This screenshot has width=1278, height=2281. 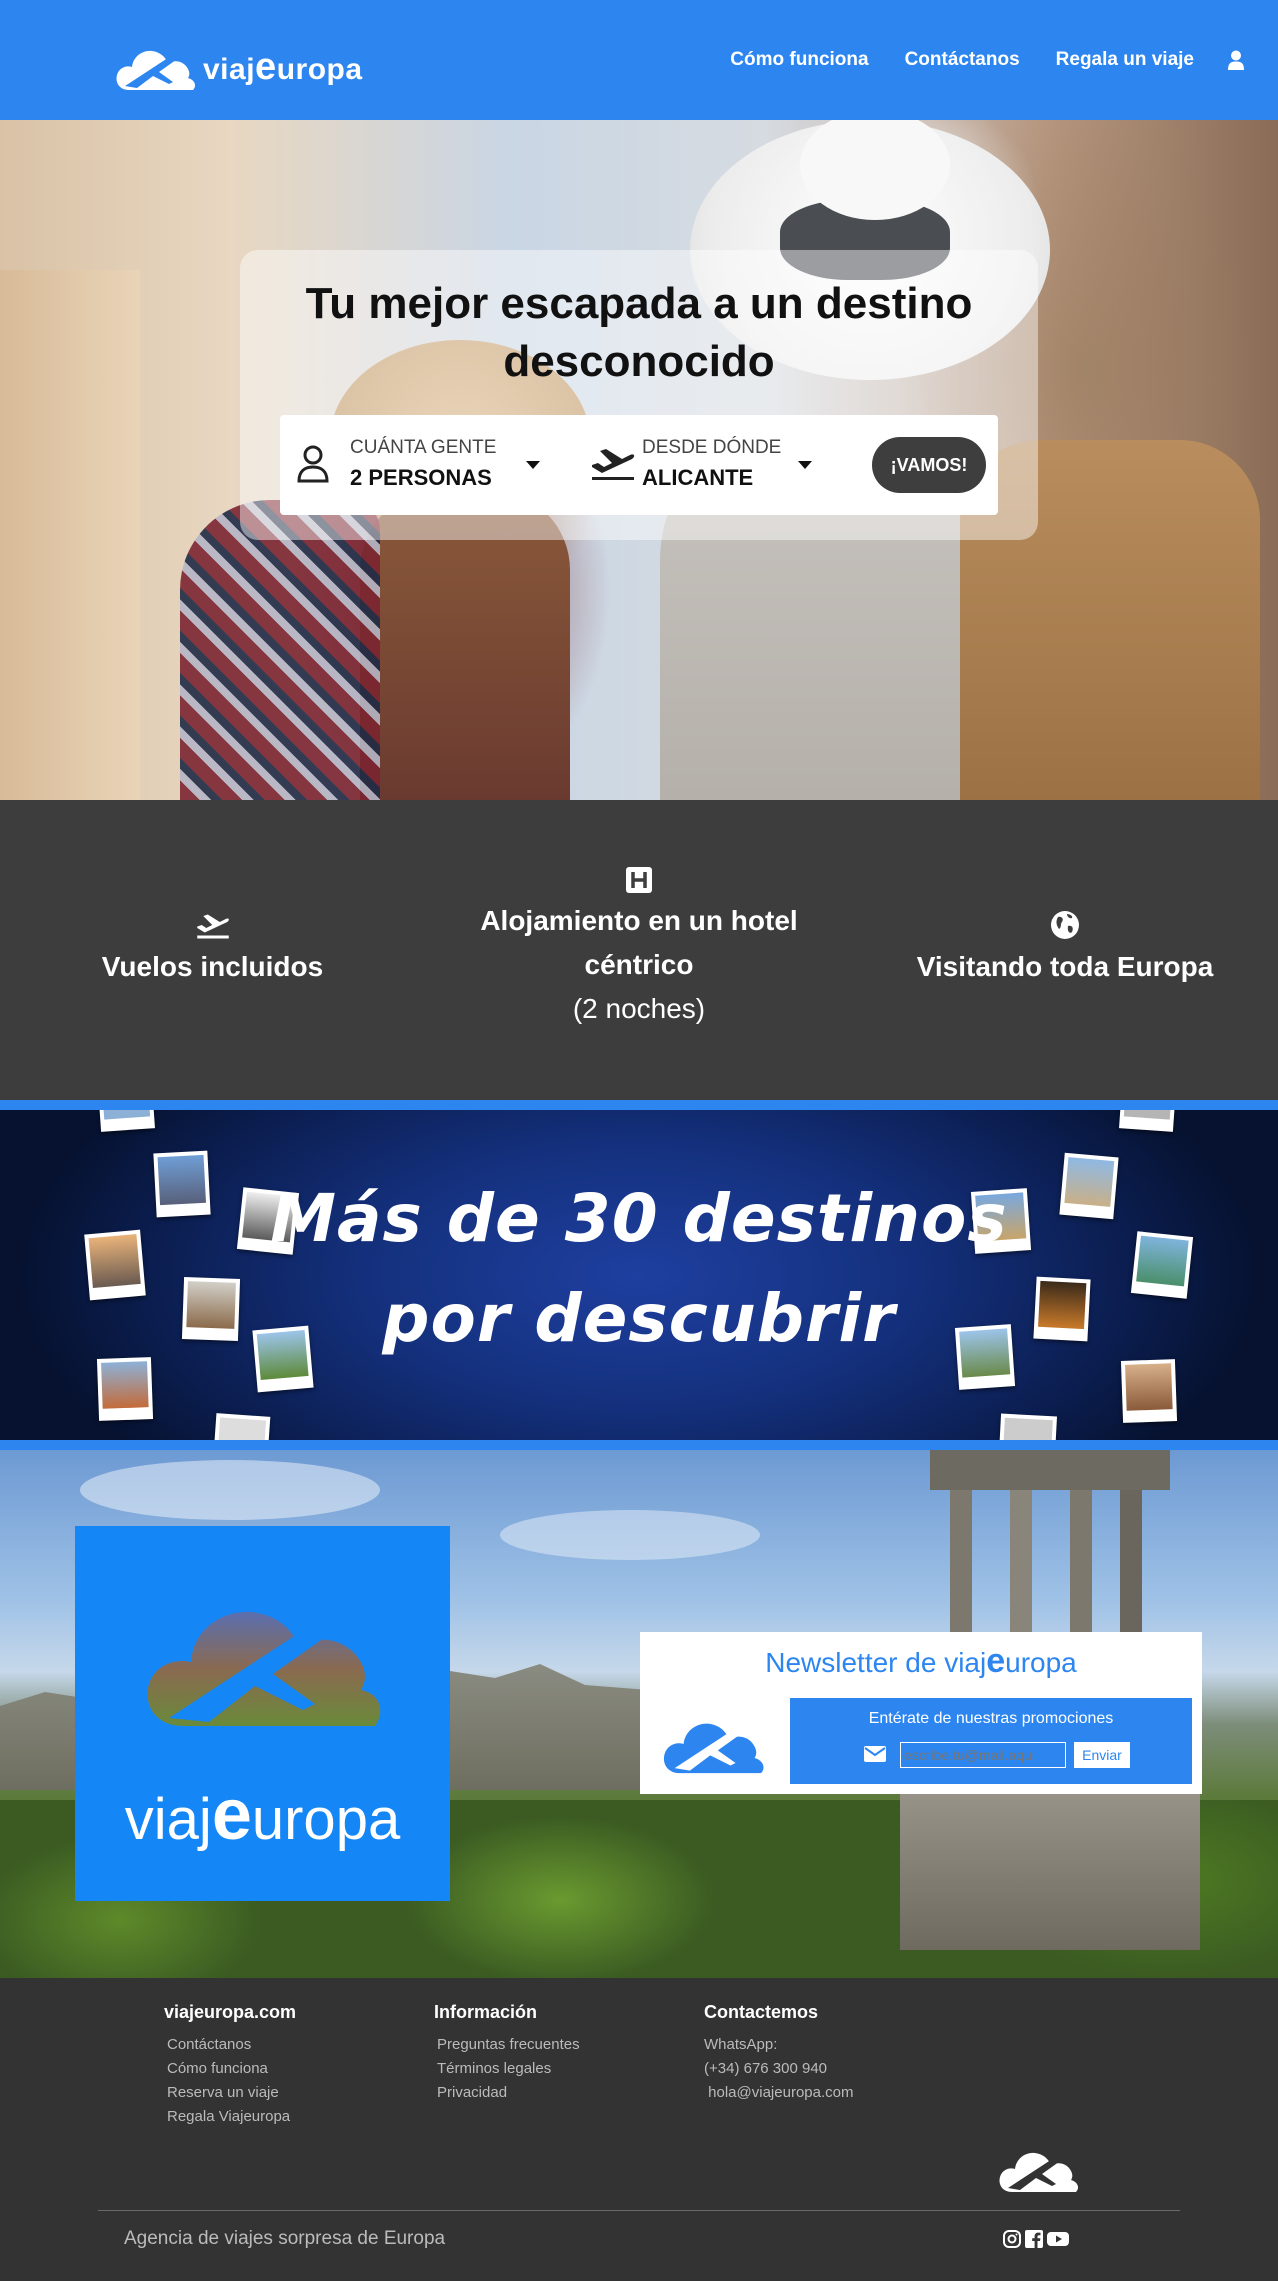 What do you see at coordinates (639, 1275) in the screenshot?
I see `destinations-banner: Más de 30 destinos por descubrir` at bounding box center [639, 1275].